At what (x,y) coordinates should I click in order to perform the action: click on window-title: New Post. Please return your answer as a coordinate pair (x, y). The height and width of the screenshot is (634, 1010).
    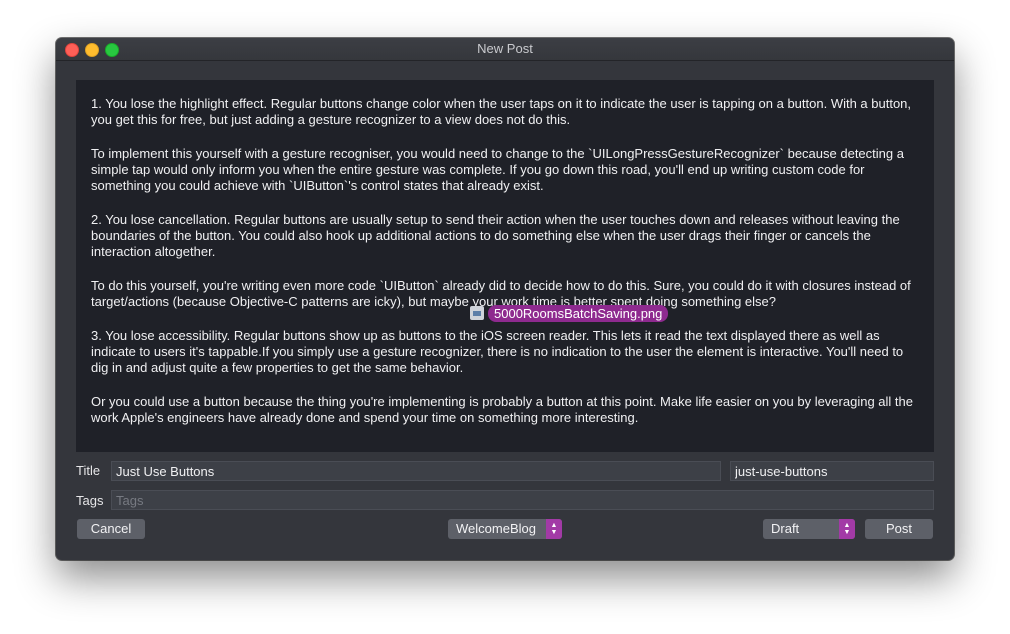
    Looking at the image, I should click on (505, 48).